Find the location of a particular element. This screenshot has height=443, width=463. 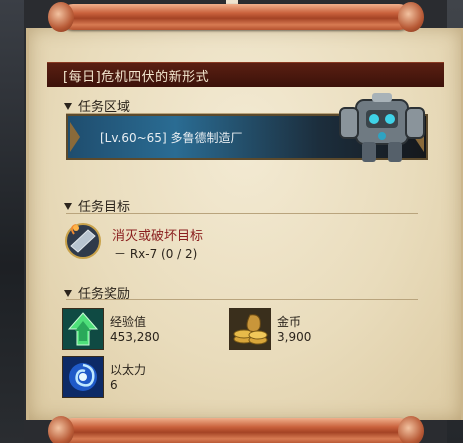

reward-item-gold is located at coordinates (250, 329).